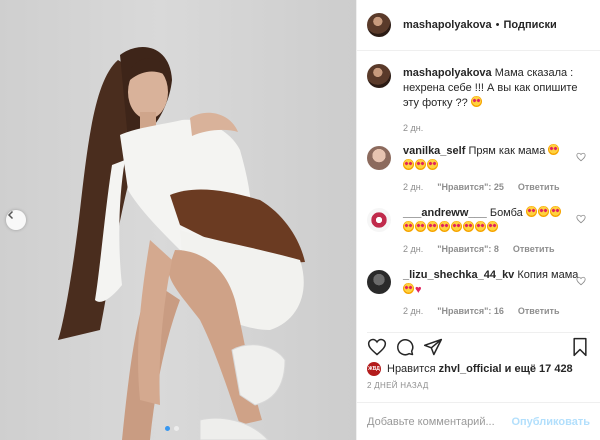  Describe the element at coordinates (377, 347) in the screenshot. I see `heart-icon` at that location.